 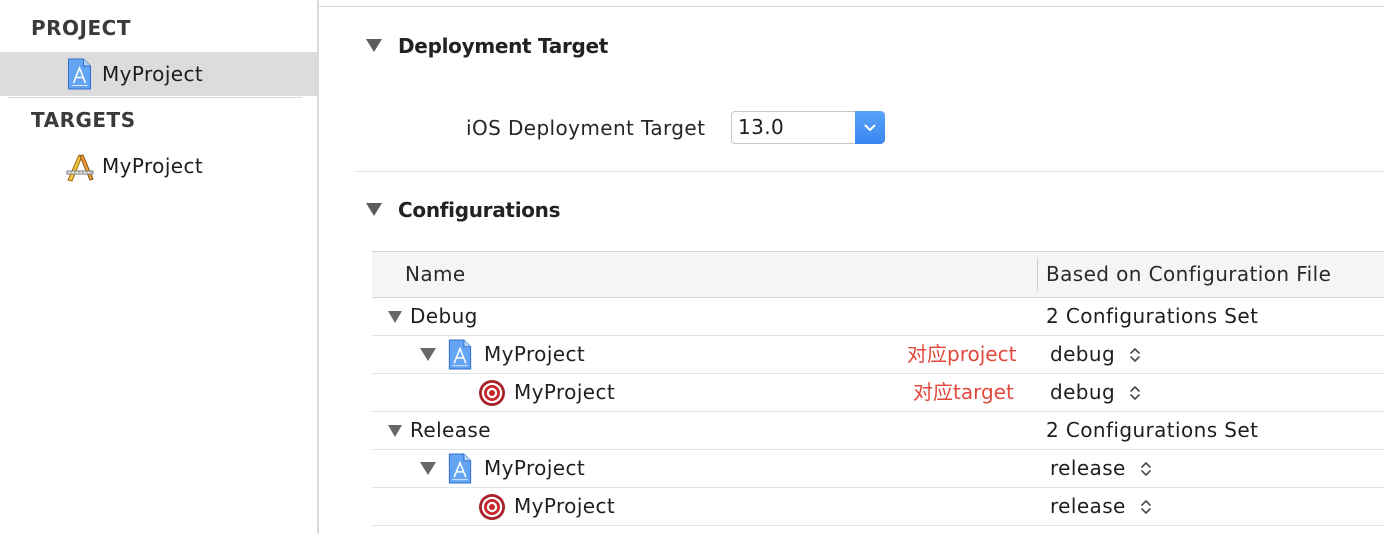 I want to click on sidebar-separator, so click(x=155, y=97).